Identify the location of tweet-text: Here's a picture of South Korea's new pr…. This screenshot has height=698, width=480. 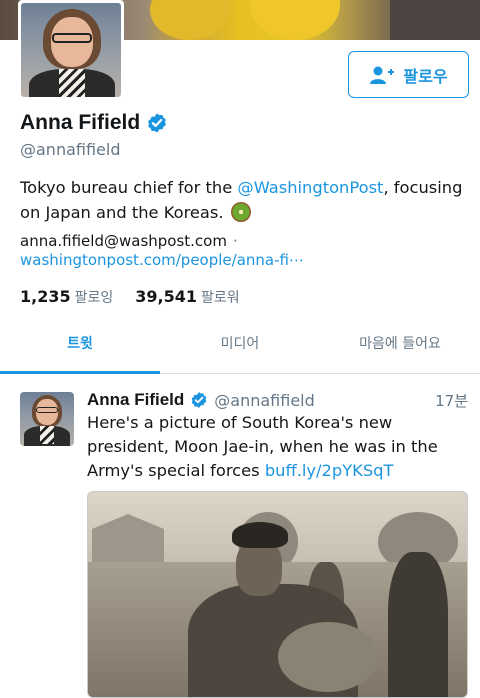
(273, 447).